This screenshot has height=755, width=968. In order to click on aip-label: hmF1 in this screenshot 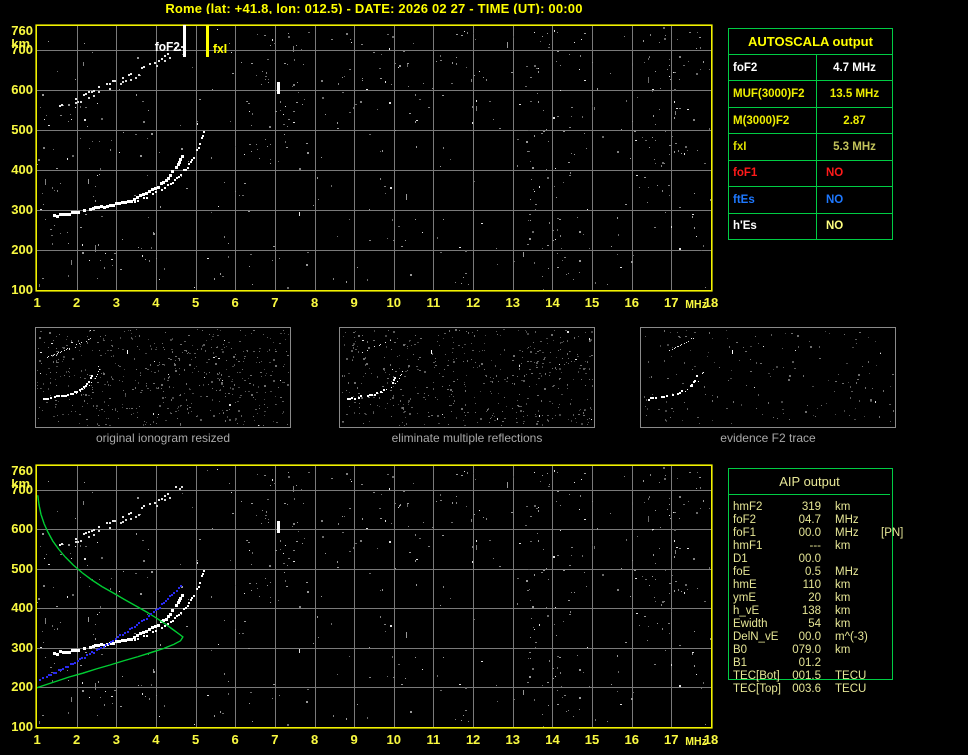, I will do `click(748, 546)`.